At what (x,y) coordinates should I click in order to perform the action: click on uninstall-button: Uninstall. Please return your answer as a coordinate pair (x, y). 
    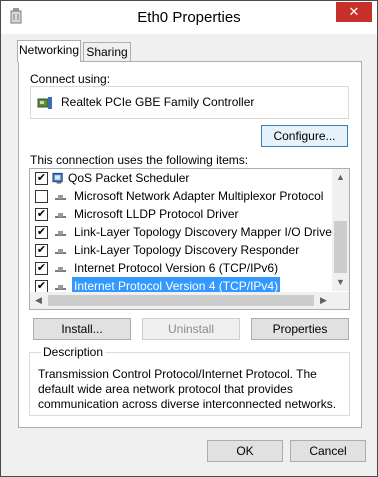
    Looking at the image, I should click on (191, 329).